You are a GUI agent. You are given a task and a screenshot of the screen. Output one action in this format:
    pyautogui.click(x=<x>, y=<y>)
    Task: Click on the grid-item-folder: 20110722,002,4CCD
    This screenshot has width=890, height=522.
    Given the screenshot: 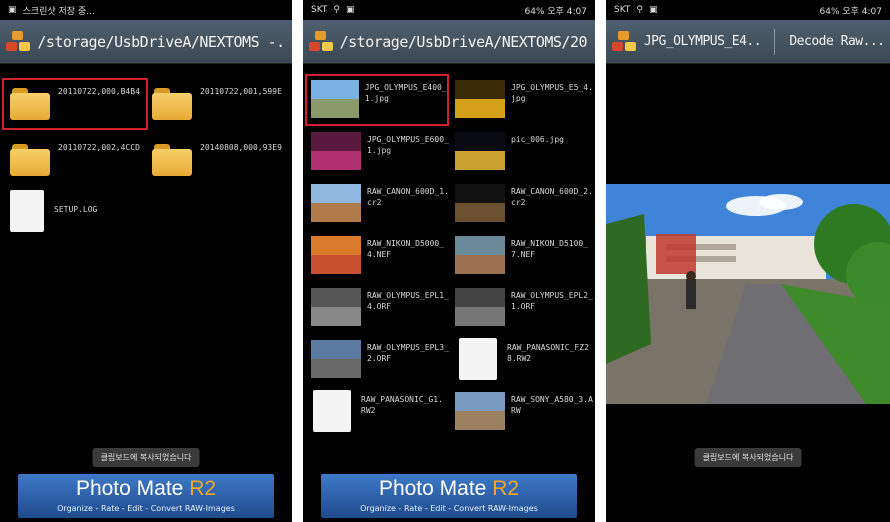 What is the action you would take?
    pyautogui.click(x=77, y=160)
    